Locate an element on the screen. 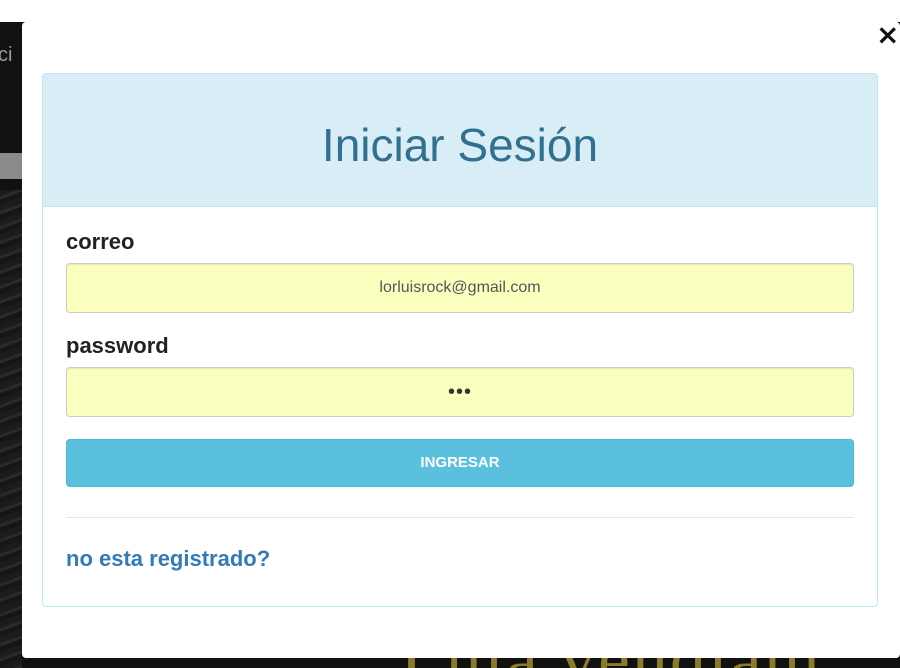  close-icon: × is located at coordinates (887, 34).